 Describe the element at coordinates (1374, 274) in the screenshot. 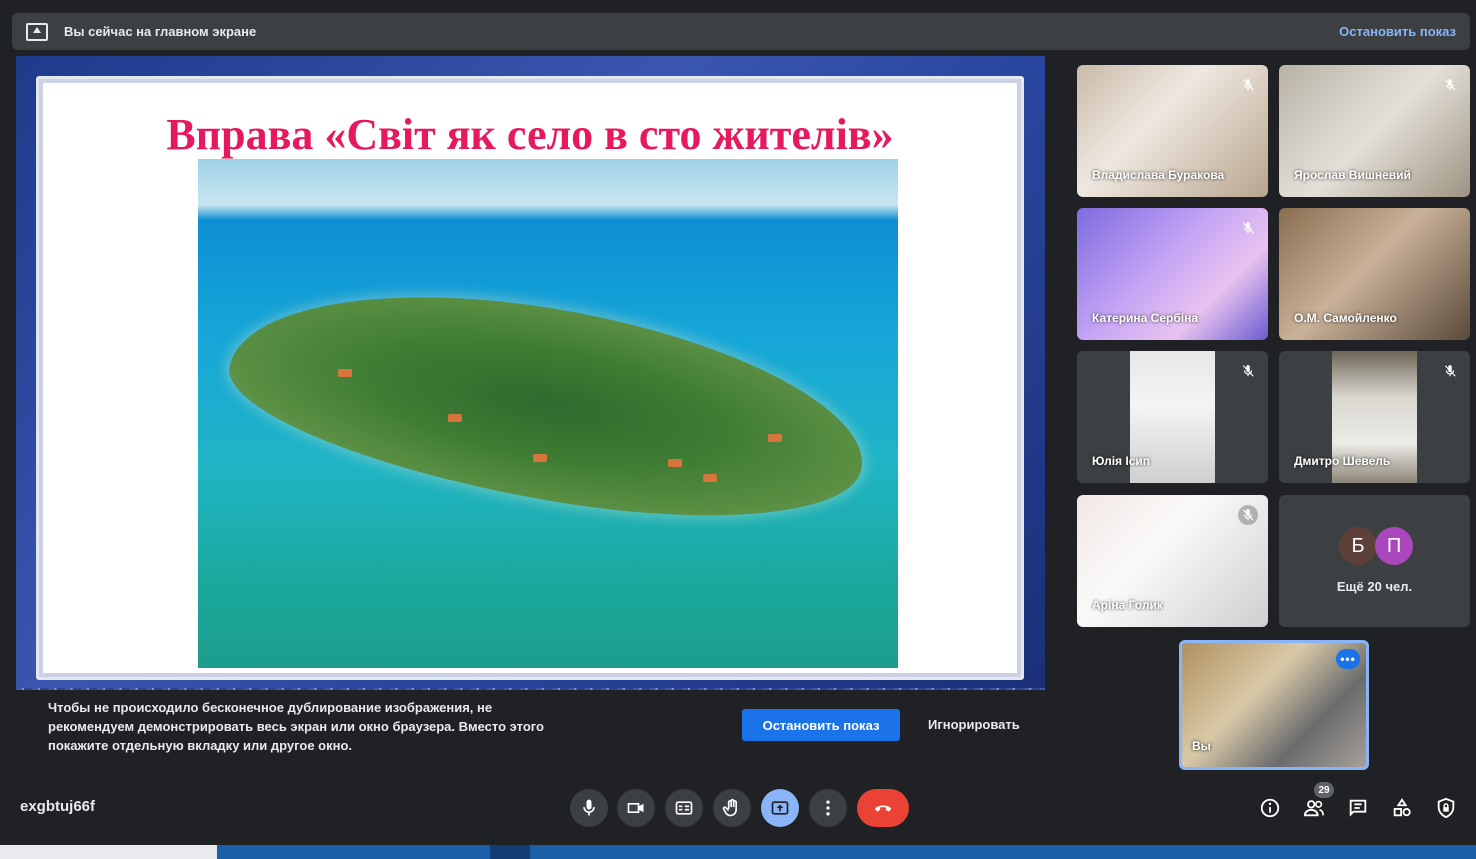

I see `participant-tile: О.М. Самойленко` at that location.